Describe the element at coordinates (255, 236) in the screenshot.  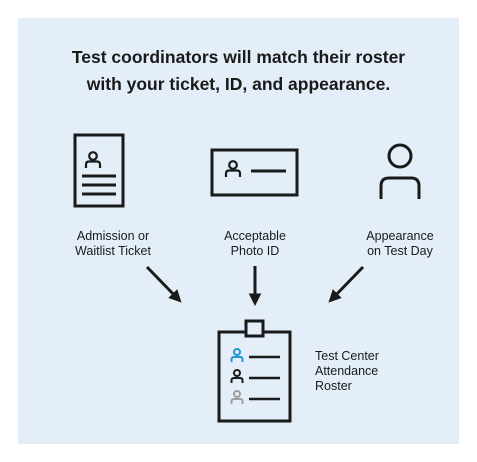
I see `label-photo-line-1: Acceptable` at that location.